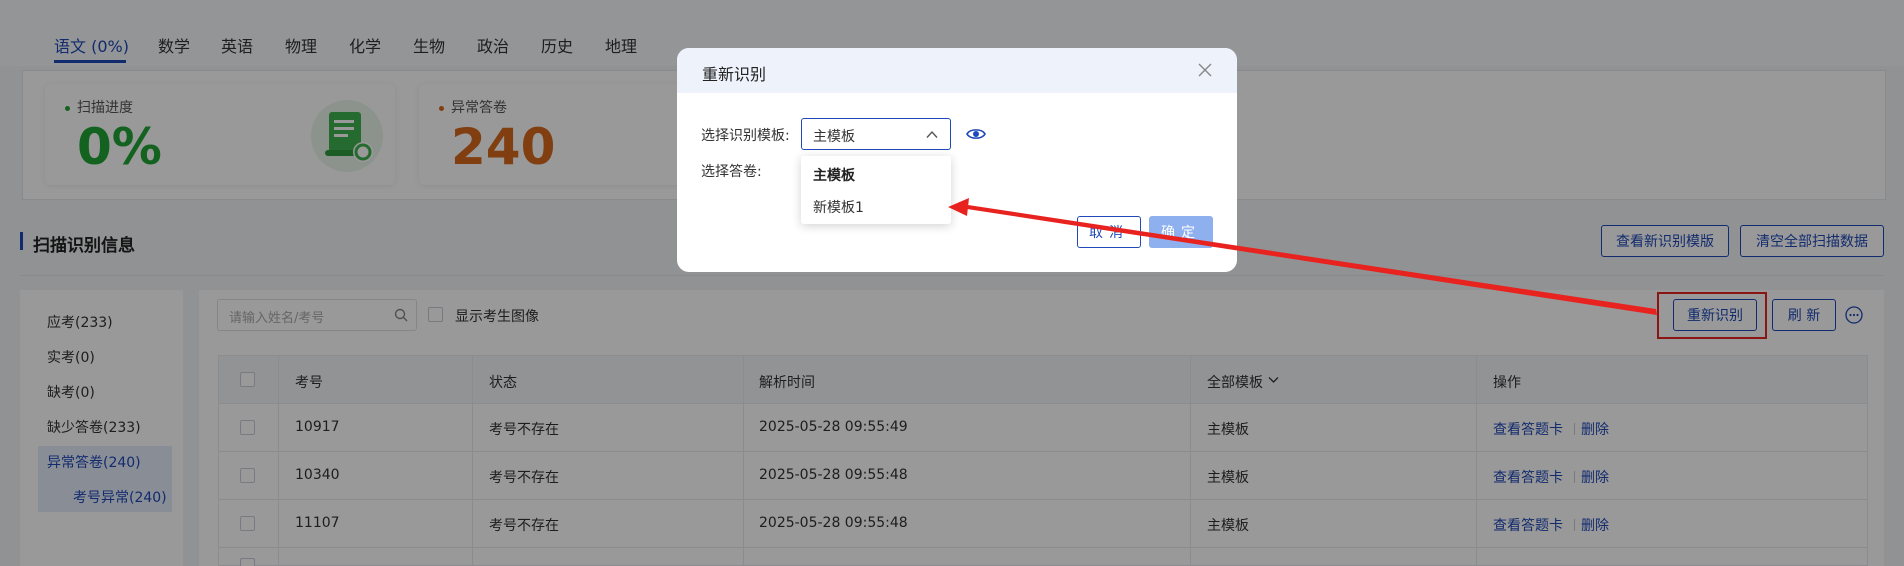 This screenshot has height=566, width=1904. What do you see at coordinates (838, 207) in the screenshot?
I see `dropdown-option-new-template: 新模板1` at bounding box center [838, 207].